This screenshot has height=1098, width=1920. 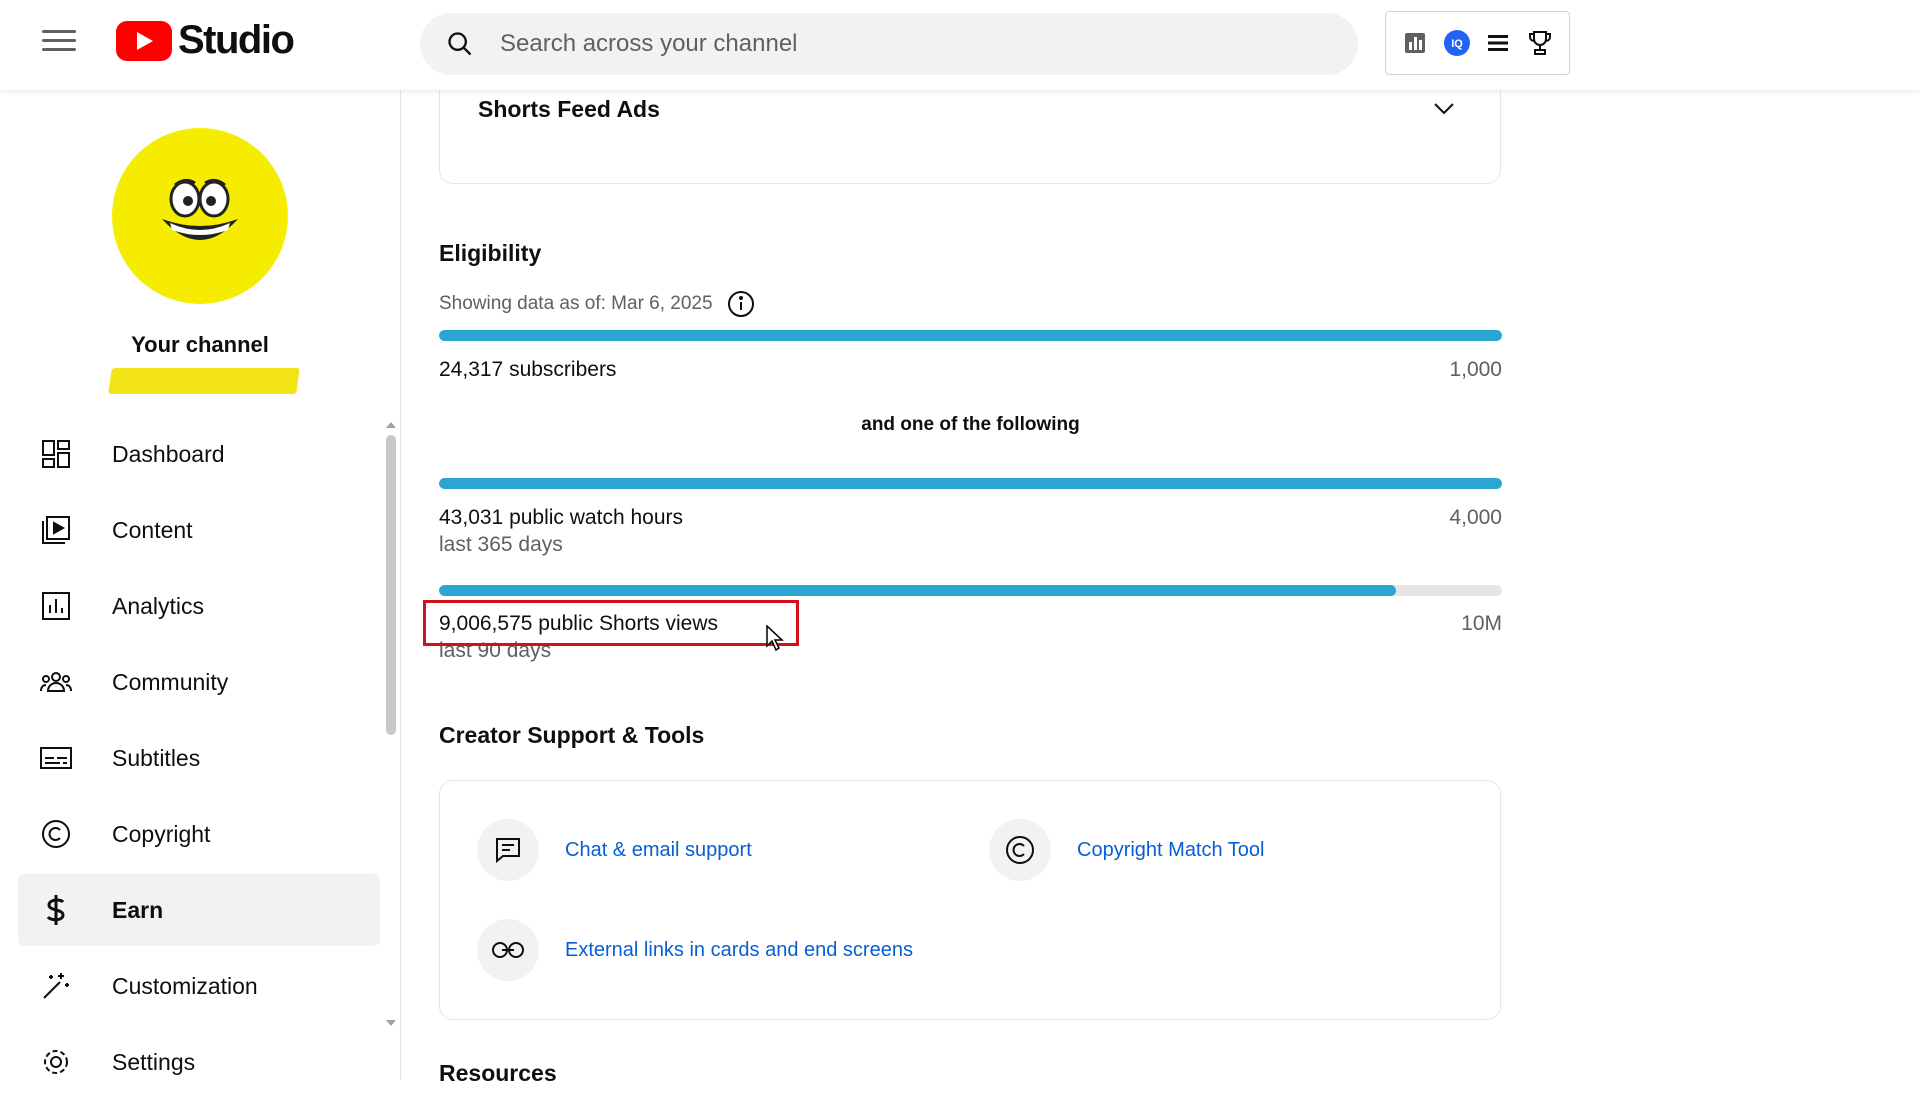 I want to click on data-as-of: Showing data as of: Mar 6, 2025, so click(x=597, y=304).